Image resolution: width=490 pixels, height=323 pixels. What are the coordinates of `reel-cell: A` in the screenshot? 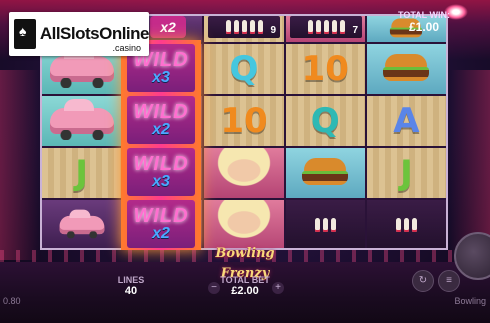 It's located at (406, 121).